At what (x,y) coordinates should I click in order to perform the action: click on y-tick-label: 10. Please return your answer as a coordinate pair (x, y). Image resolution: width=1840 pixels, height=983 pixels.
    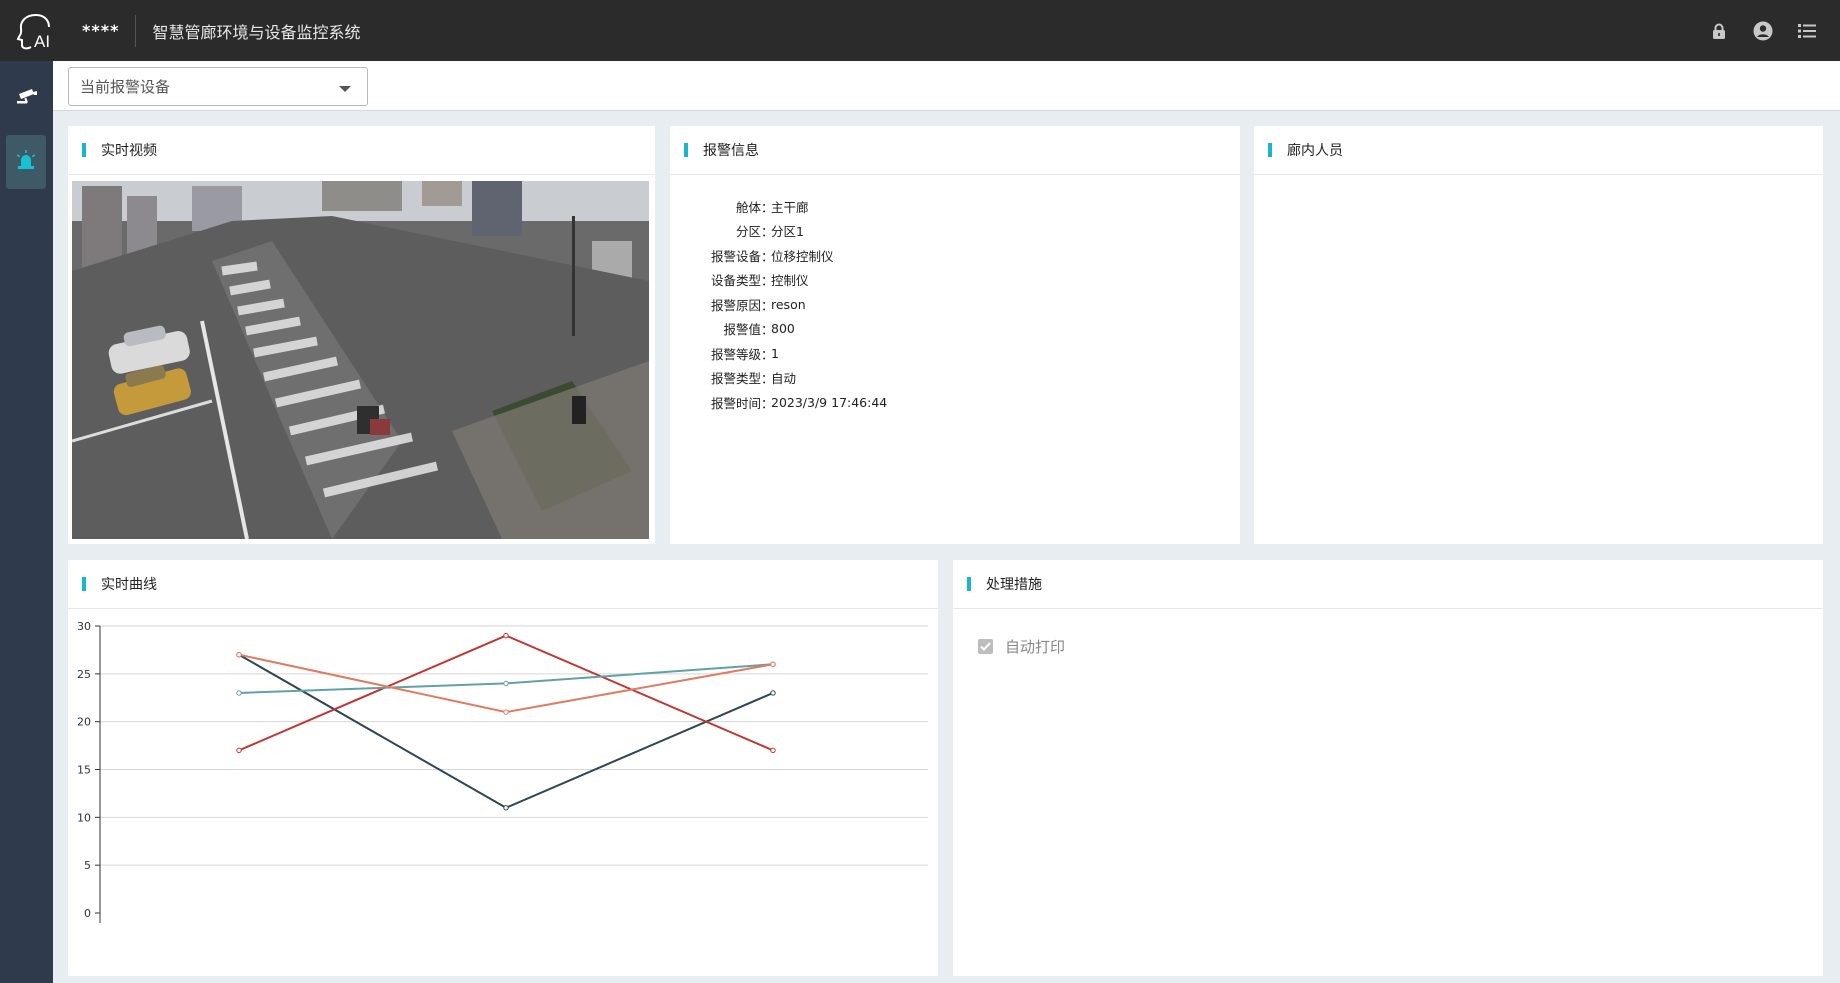
    Looking at the image, I should click on (84, 817).